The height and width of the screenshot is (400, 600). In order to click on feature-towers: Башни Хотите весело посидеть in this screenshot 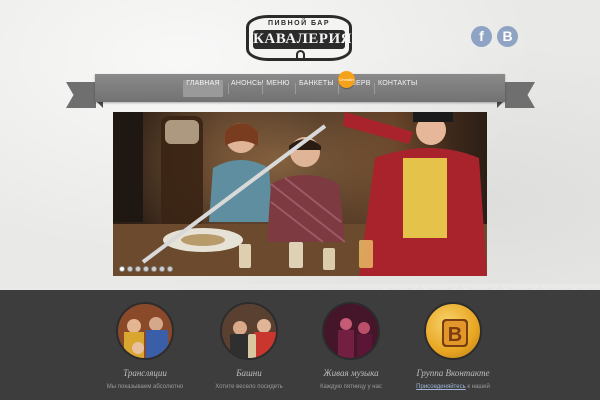, I will do `click(249, 346)`.